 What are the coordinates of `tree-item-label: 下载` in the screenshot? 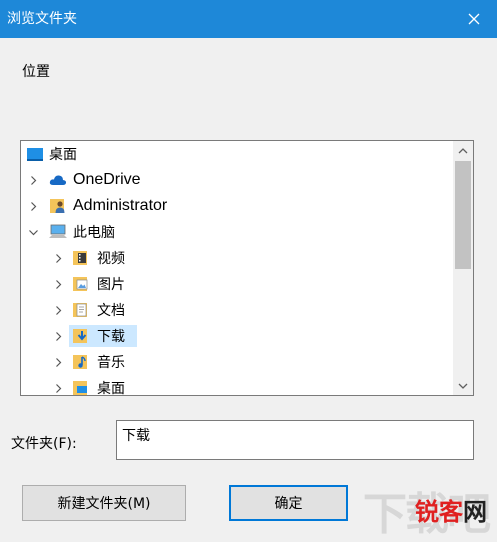 It's located at (111, 337).